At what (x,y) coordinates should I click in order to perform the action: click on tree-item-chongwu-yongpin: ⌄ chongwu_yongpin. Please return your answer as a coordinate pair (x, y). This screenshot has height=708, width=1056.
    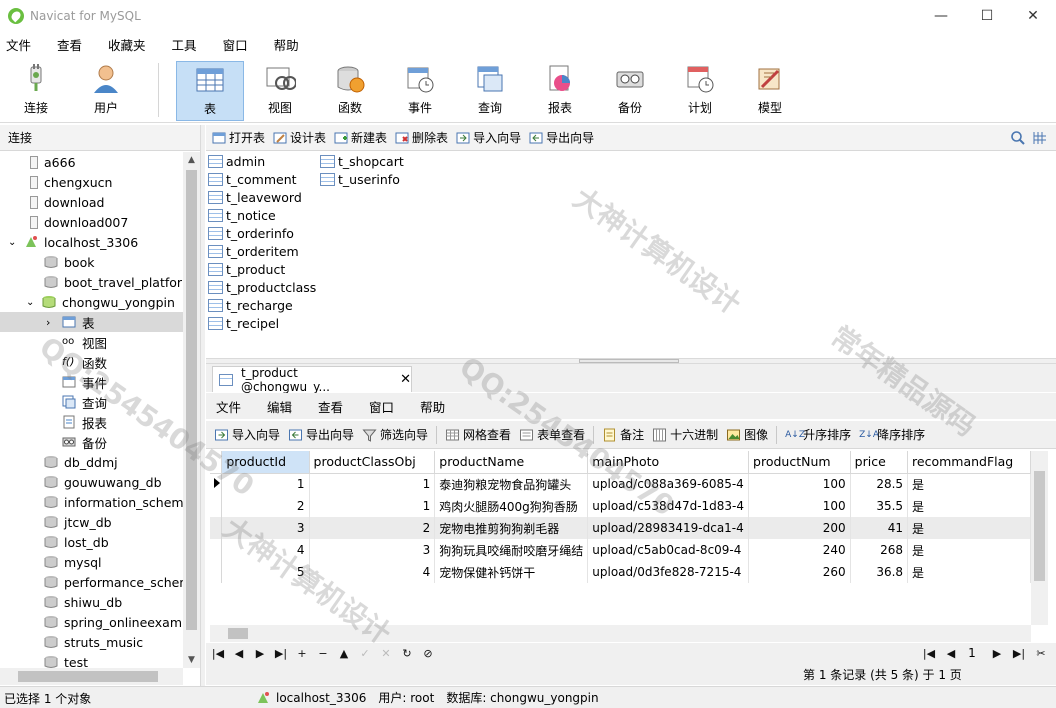
    Looking at the image, I should click on (91, 302).